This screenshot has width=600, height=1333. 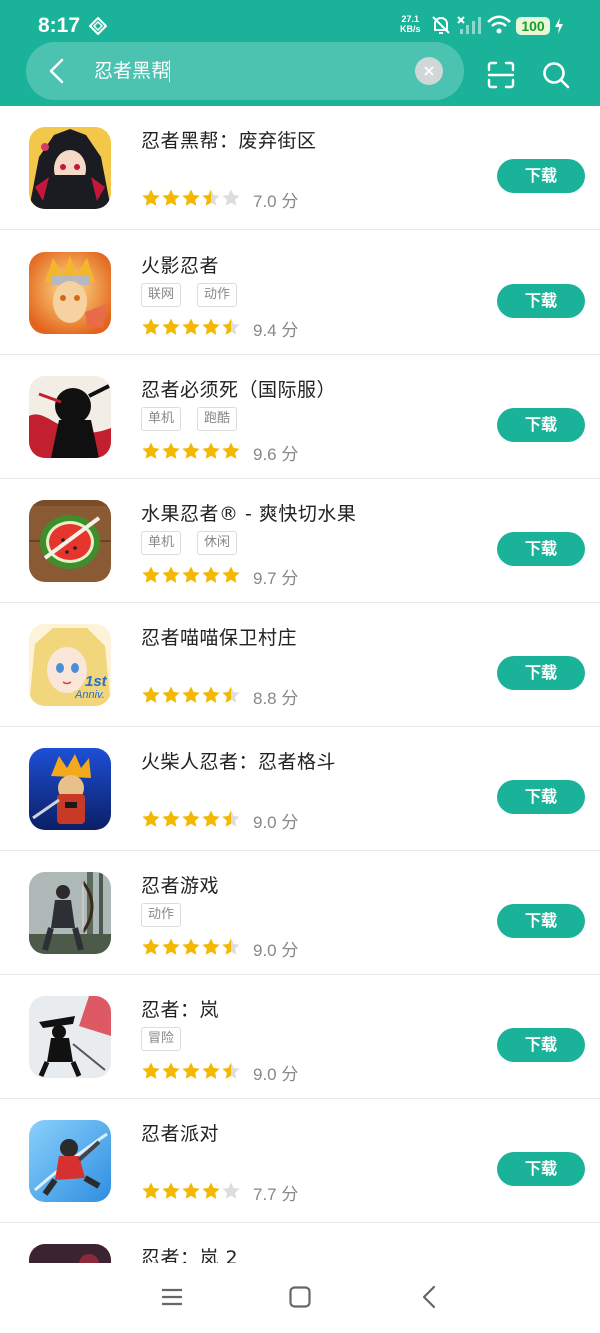 I want to click on category-tag: 休闲, so click(x=217, y=543).